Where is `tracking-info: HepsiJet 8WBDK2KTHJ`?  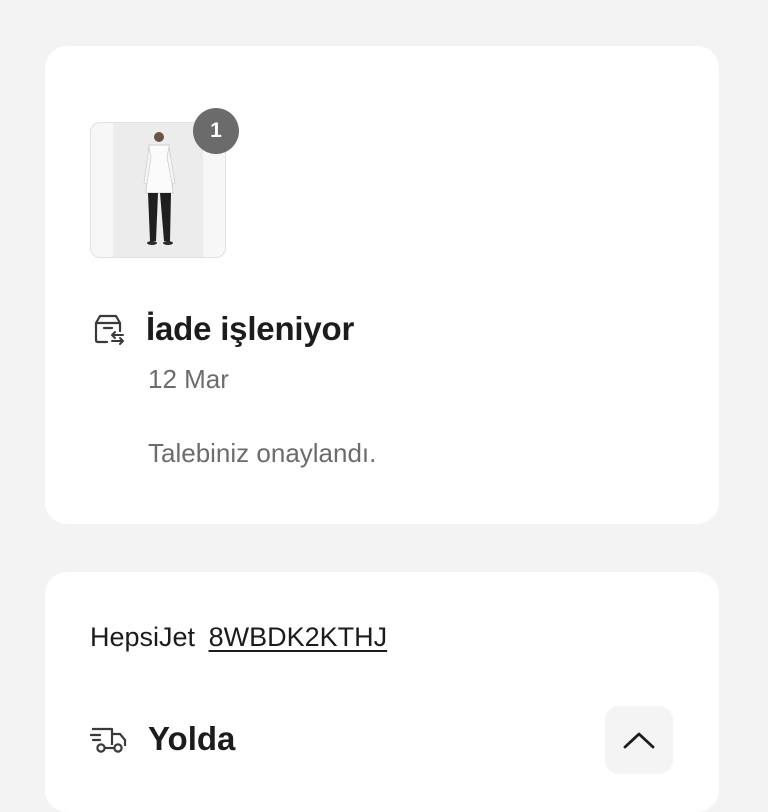 tracking-info: HepsiJet 8WBDK2KTHJ is located at coordinates (238, 637).